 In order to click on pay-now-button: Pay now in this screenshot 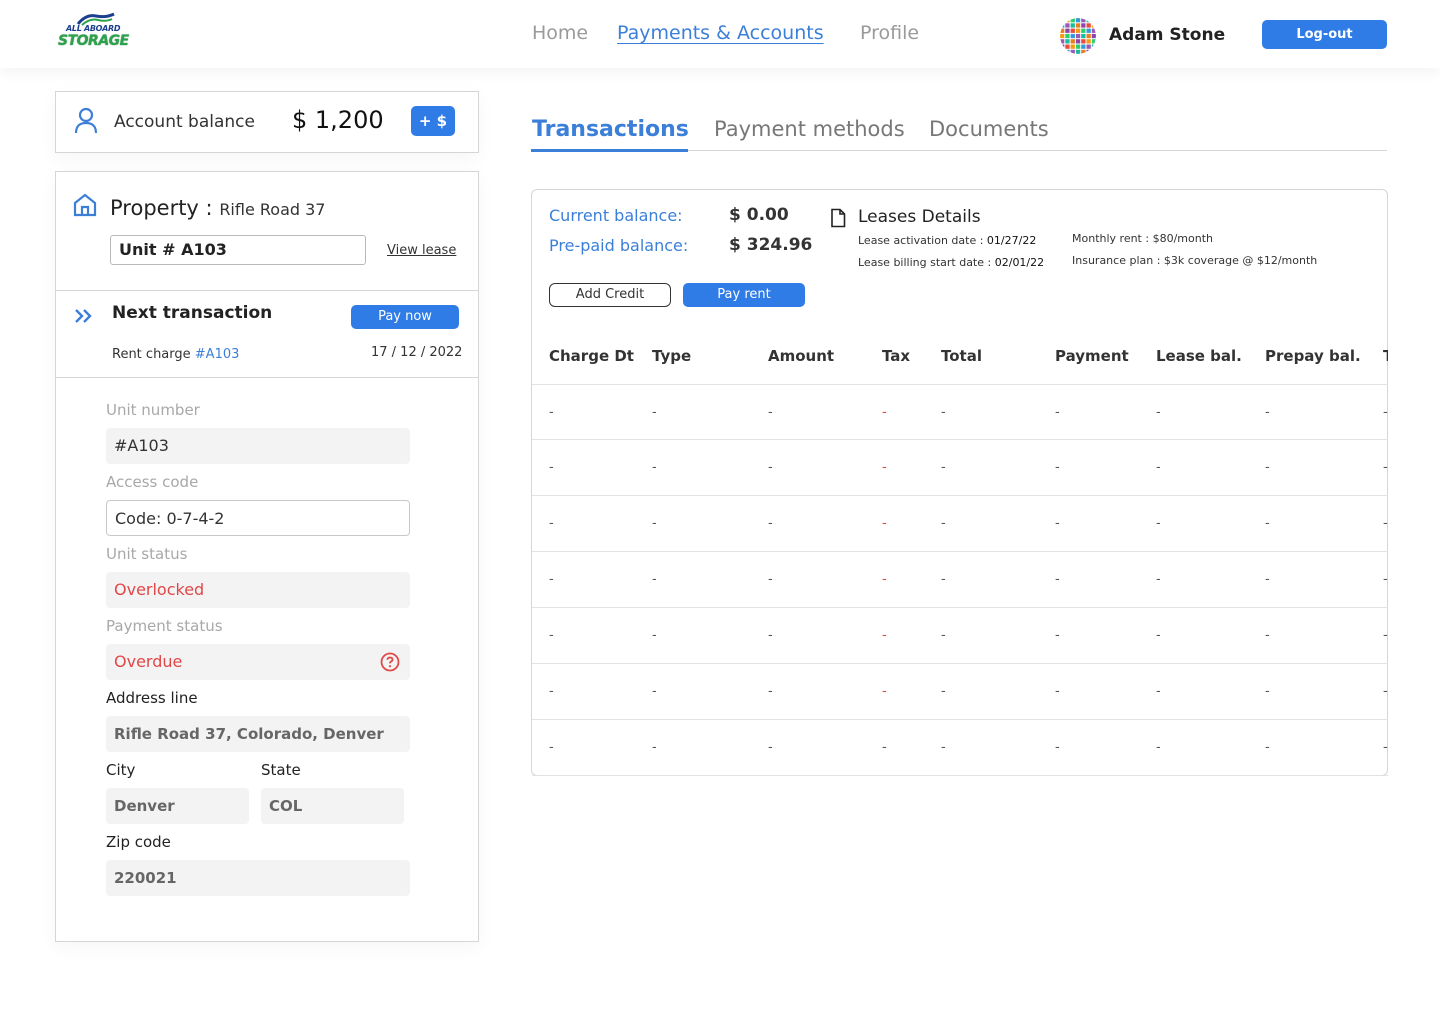, I will do `click(405, 317)`.